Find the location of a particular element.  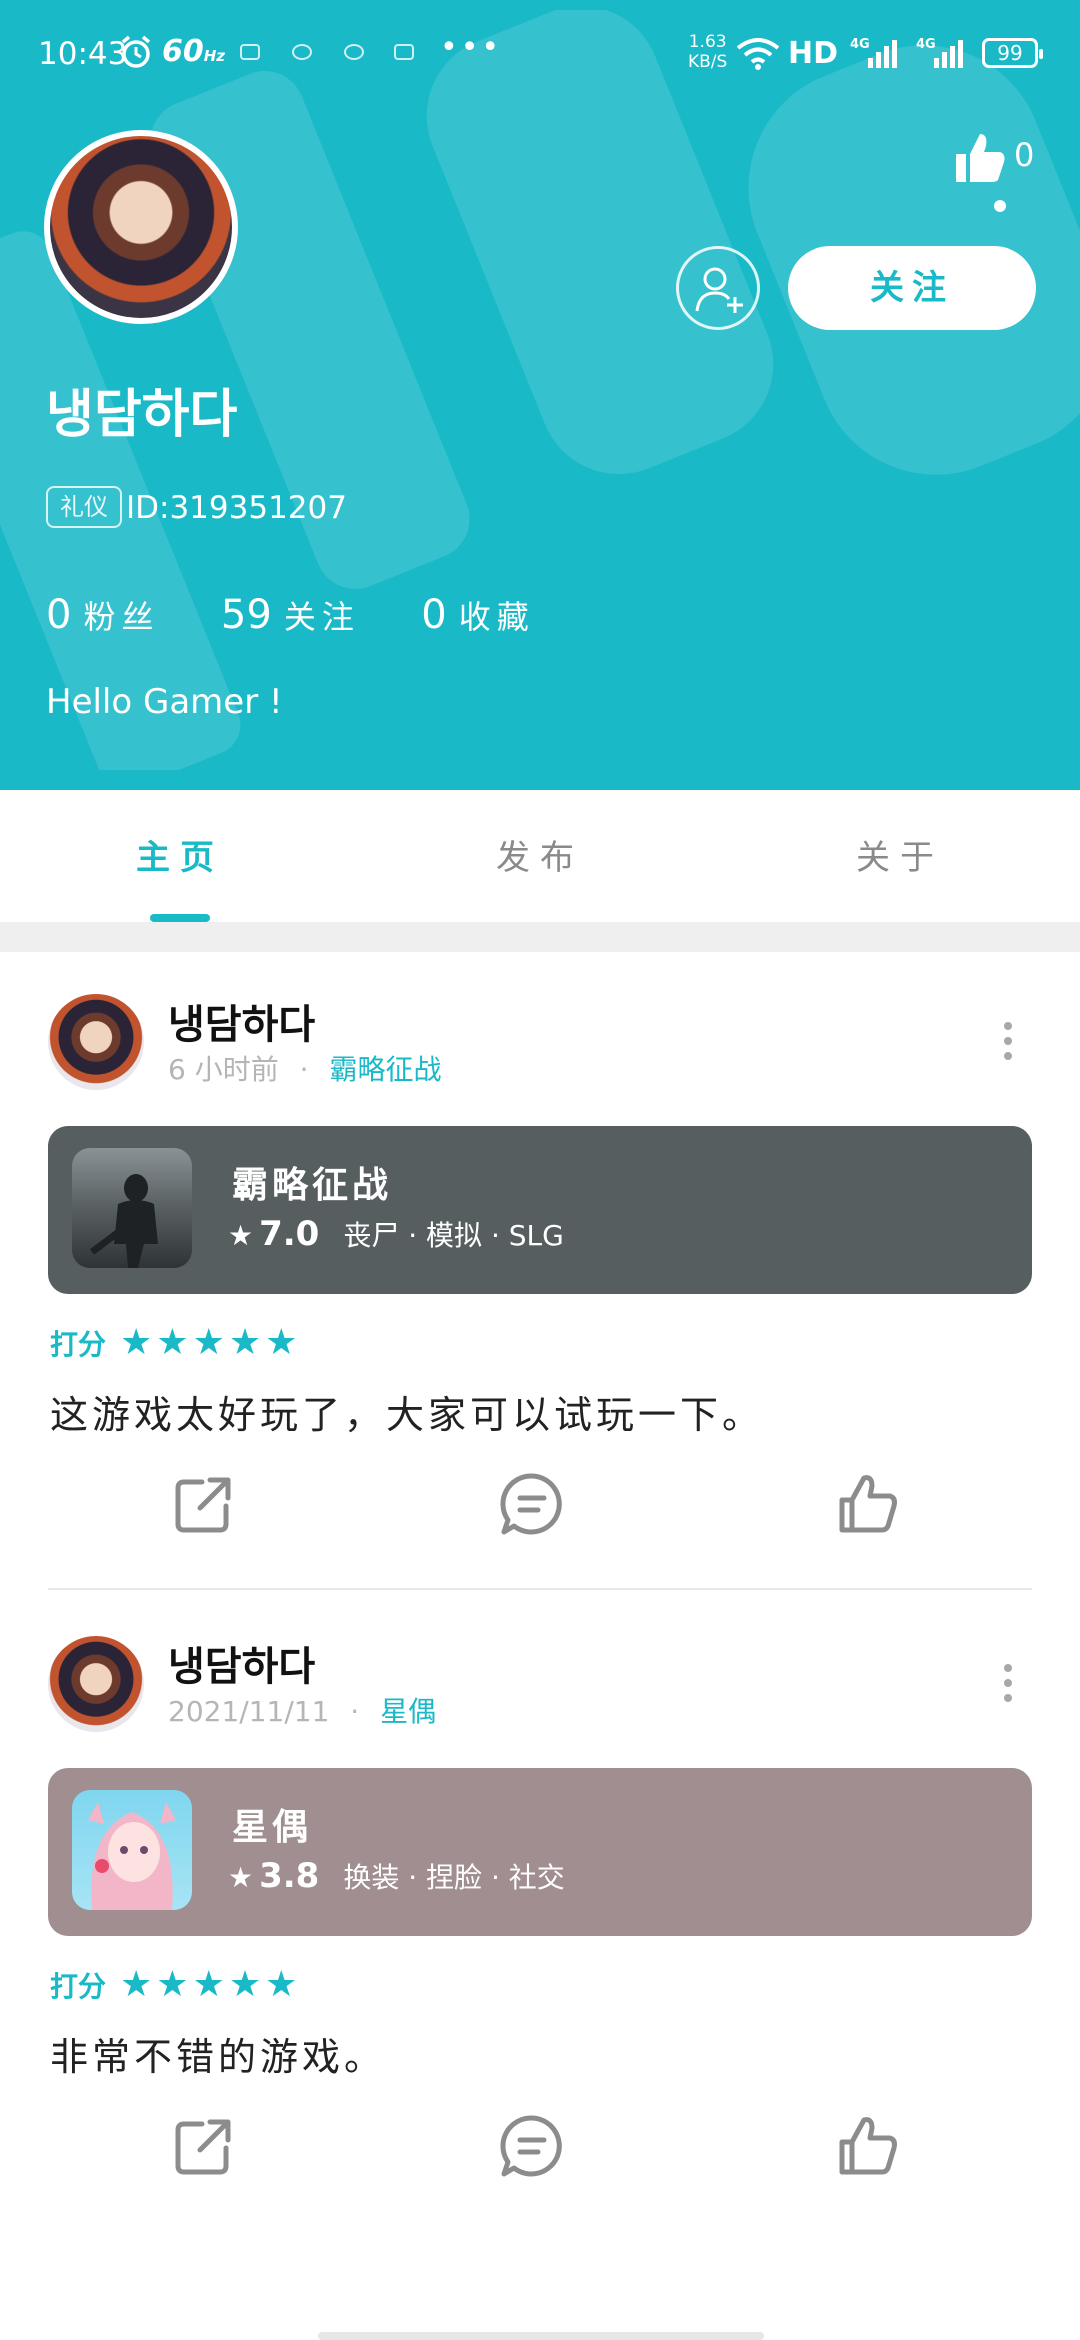

profile-stats: 0 粉丝 59 关注 0 收藏 is located at coordinates (315, 615).